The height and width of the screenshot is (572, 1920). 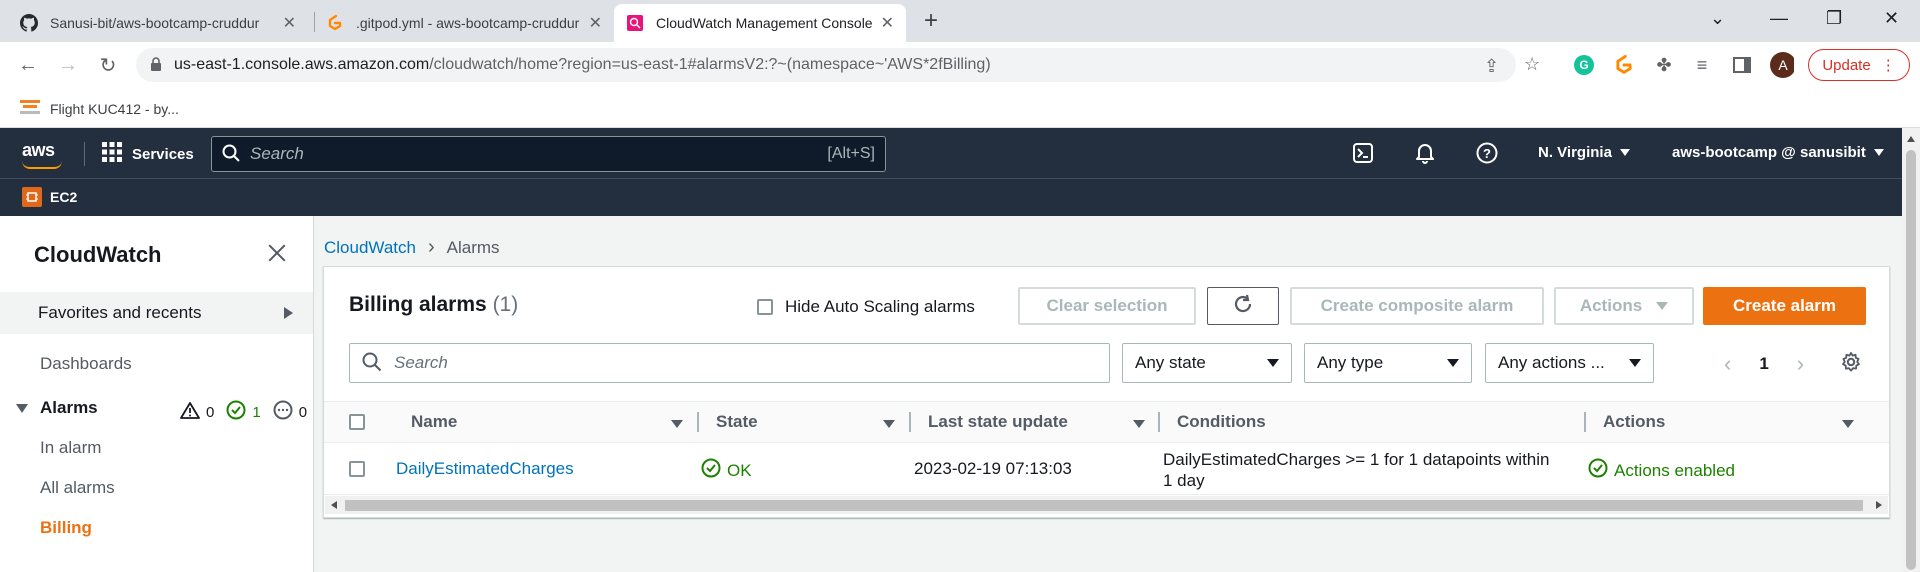 I want to click on alarm-conditions-line2: 1 day, so click(x=1184, y=480).